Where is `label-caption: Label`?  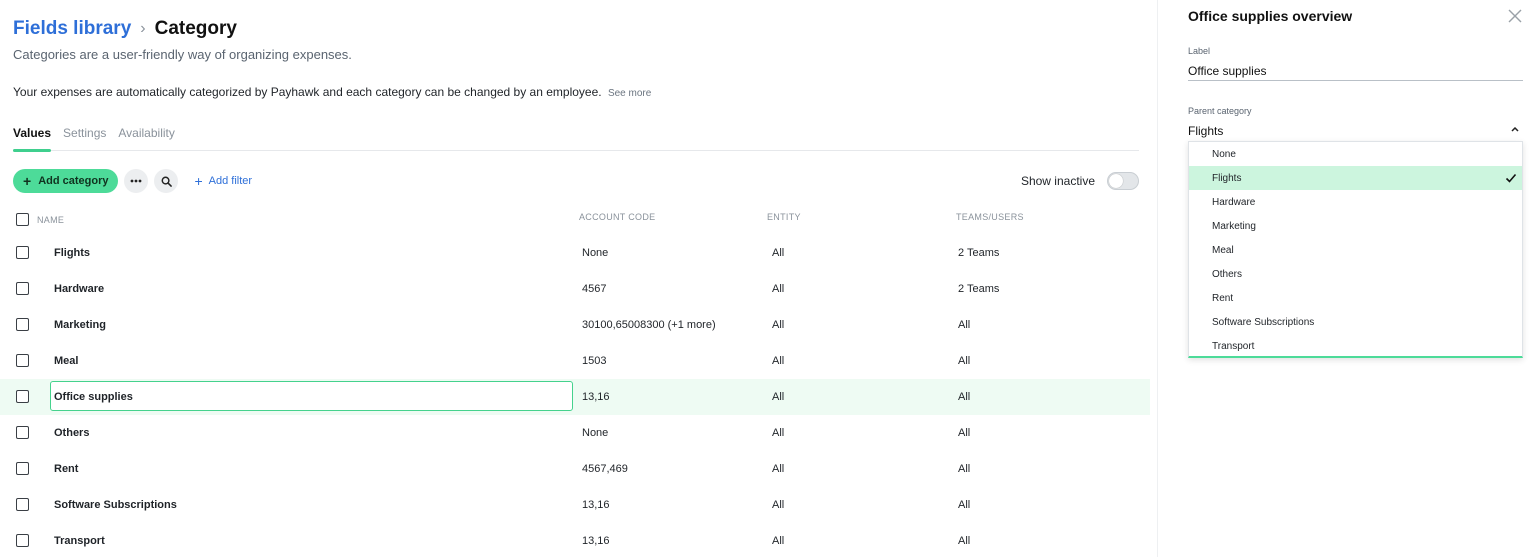 label-caption: Label is located at coordinates (1199, 51).